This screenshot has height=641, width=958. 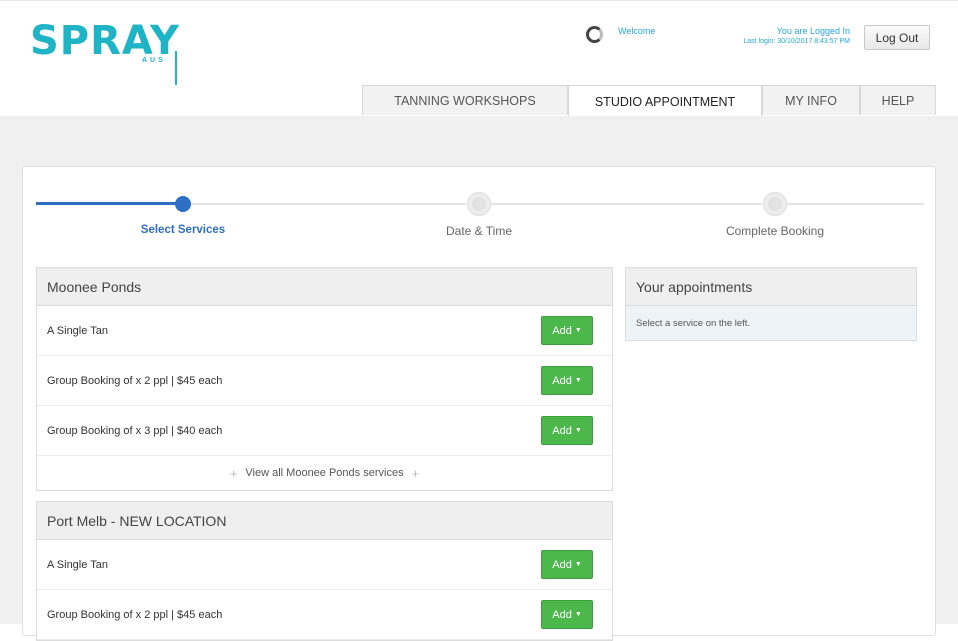 I want to click on spray-aus-logo: SPRAY AUS, so click(x=110, y=54).